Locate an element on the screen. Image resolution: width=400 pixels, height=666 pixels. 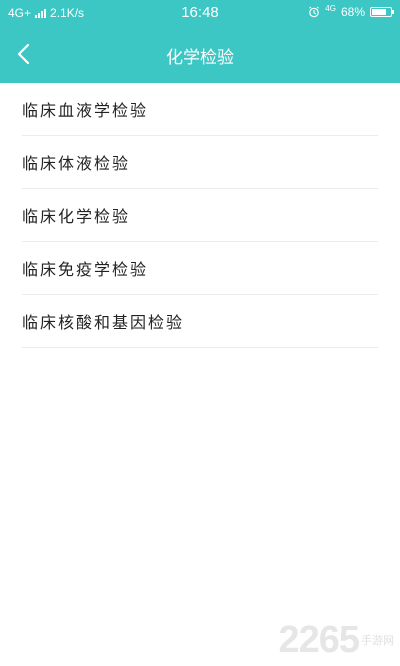
battery-icon is located at coordinates (382, 12).